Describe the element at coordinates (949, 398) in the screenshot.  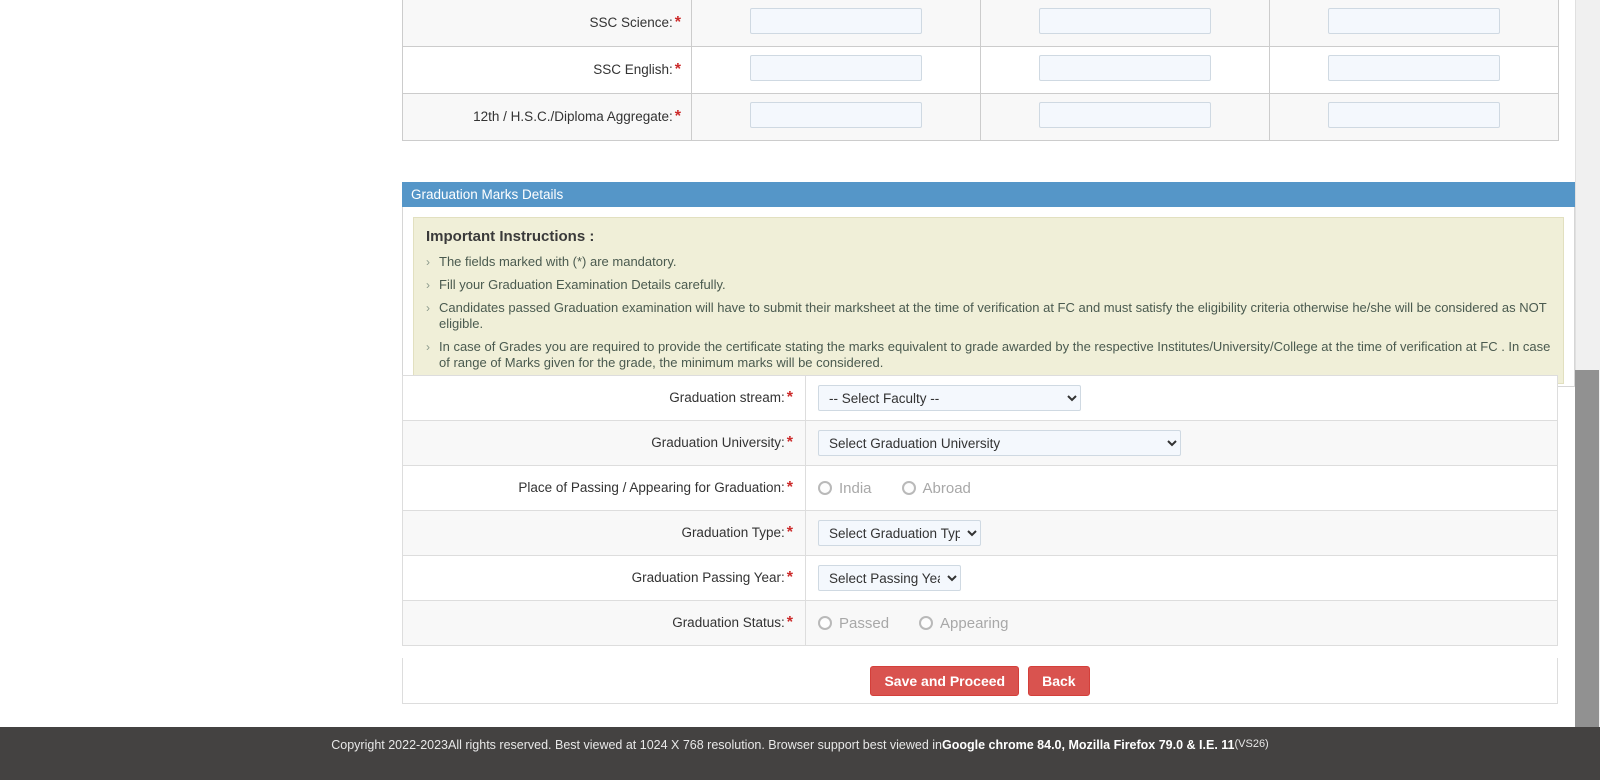
I see `graduation-stream-select: -- Select Faculty --` at that location.